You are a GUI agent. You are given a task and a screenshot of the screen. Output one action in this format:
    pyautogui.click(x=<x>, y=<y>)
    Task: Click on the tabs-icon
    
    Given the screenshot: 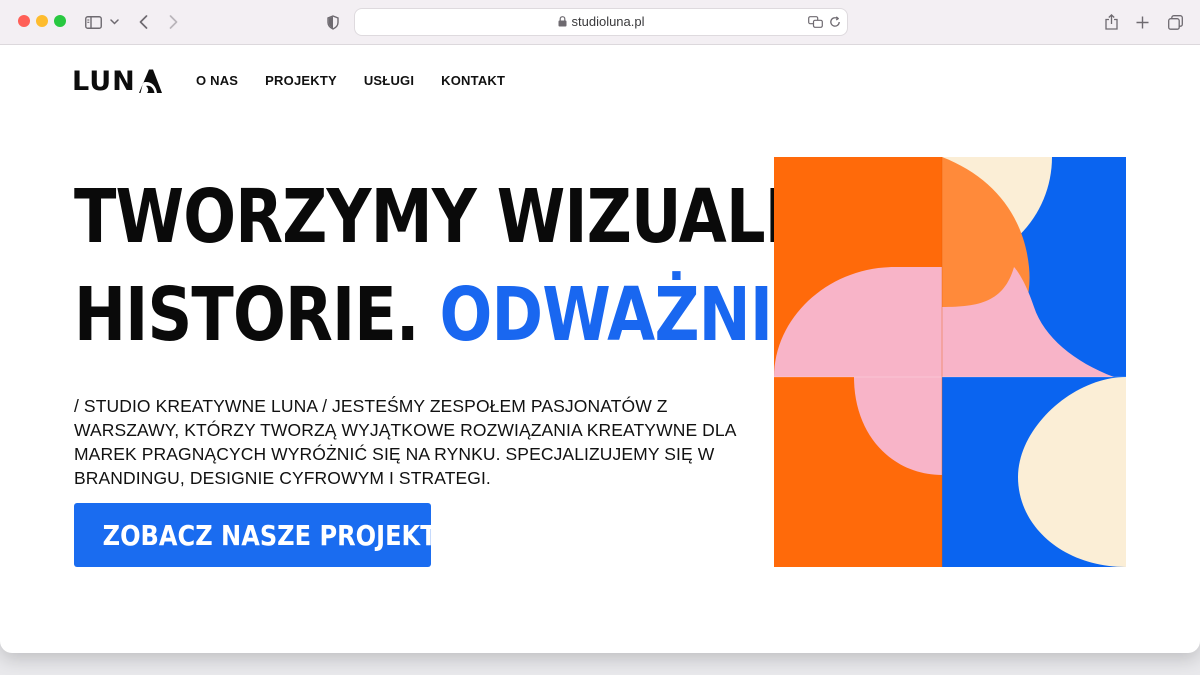 What is the action you would take?
    pyautogui.click(x=1175, y=22)
    